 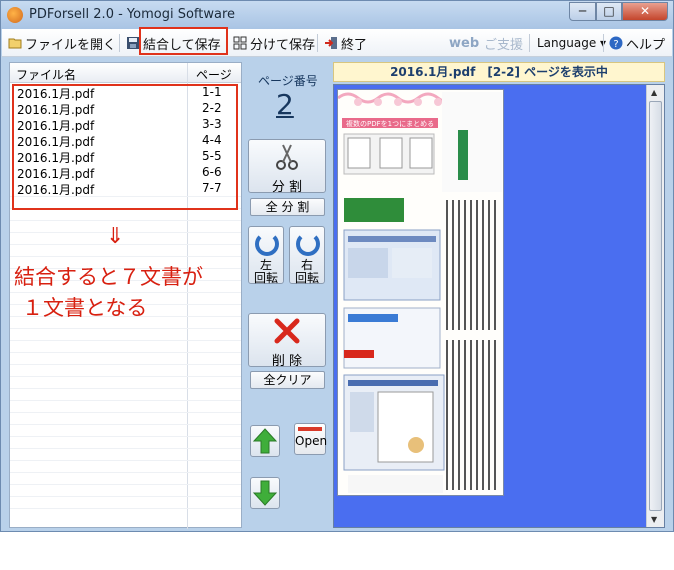 I want to click on preview-header: 2016.1月.pdf [2-2] ページを表示中, so click(x=499, y=72).